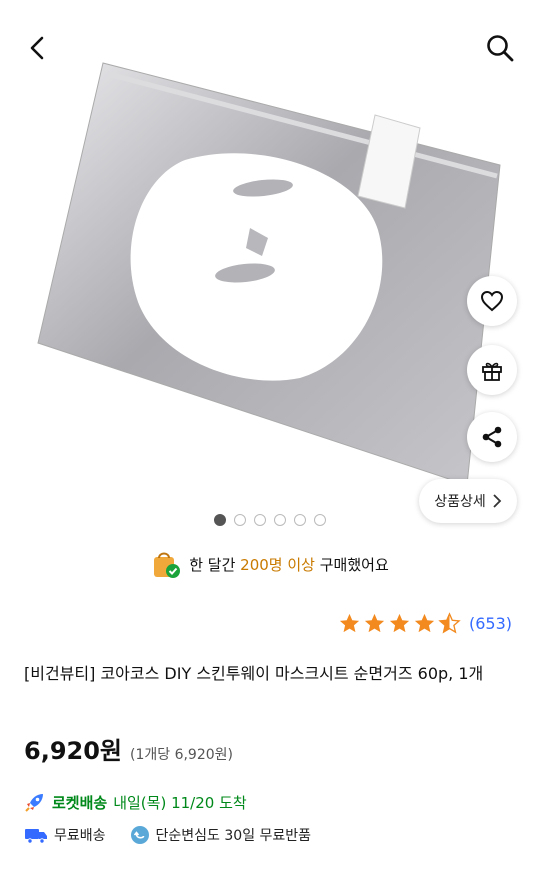 The height and width of the screenshot is (869, 540). What do you see at coordinates (460, 502) in the screenshot?
I see `product-detail-label: 상품상세` at bounding box center [460, 502].